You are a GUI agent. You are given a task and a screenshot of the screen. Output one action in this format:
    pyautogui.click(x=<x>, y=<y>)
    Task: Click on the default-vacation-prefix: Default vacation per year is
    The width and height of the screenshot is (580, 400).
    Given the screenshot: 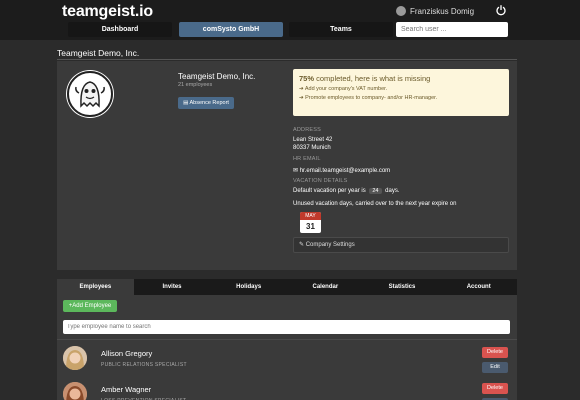 What is the action you would take?
    pyautogui.click(x=329, y=191)
    